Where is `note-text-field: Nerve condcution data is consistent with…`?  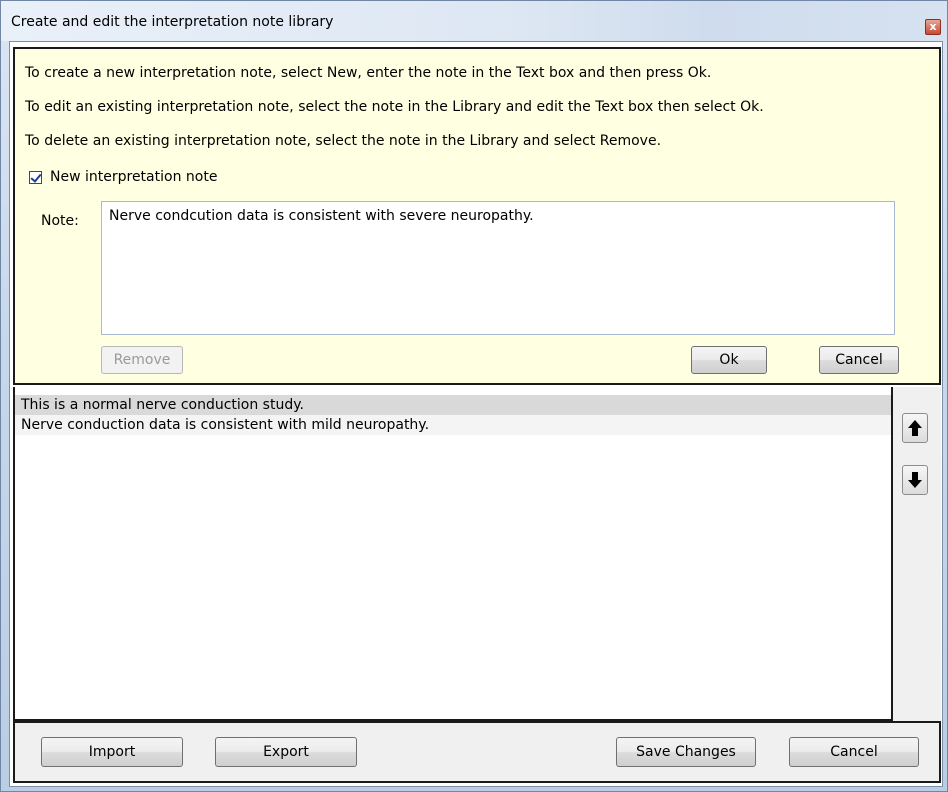 note-text-field: Nerve condcution data is consistent with… is located at coordinates (498, 268).